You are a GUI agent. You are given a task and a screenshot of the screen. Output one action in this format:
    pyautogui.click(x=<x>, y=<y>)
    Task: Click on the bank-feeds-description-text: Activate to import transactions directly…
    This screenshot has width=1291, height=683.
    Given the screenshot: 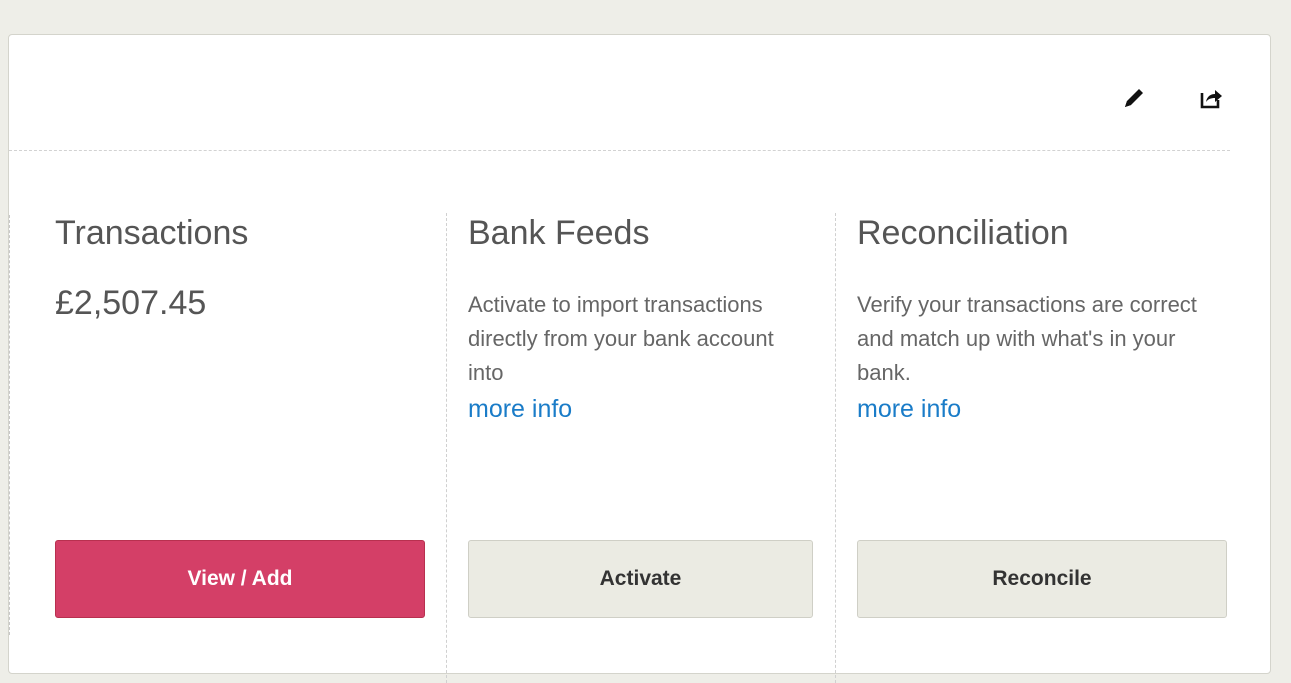 What is the action you would take?
    pyautogui.click(x=621, y=338)
    